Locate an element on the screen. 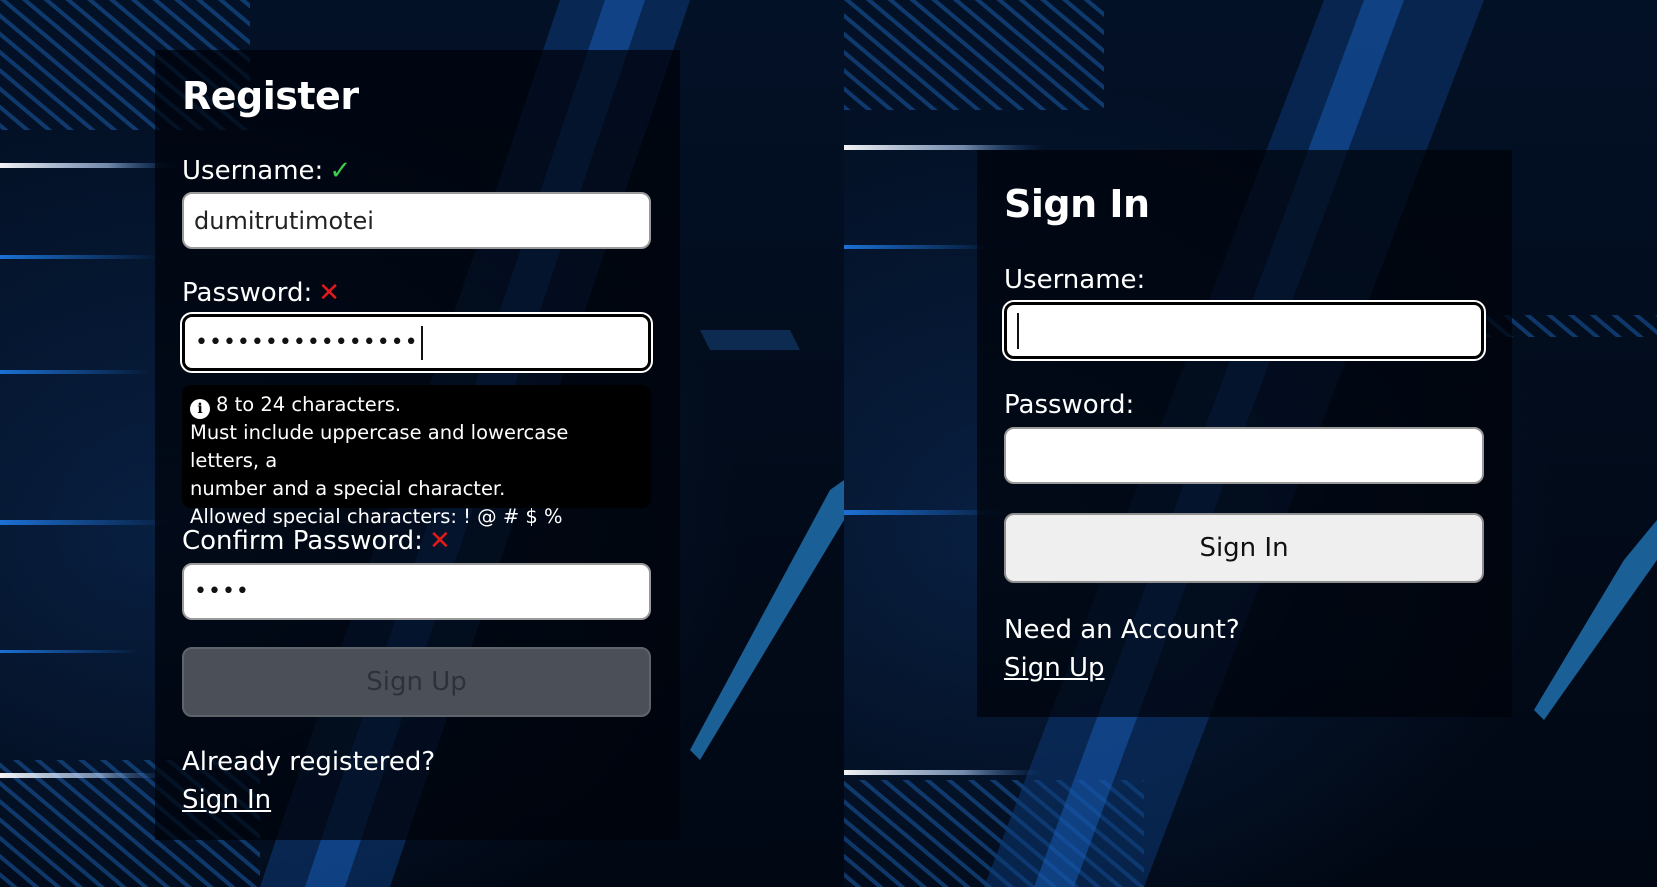 The width and height of the screenshot is (1657, 887). register-title: Register is located at coordinates (270, 96).